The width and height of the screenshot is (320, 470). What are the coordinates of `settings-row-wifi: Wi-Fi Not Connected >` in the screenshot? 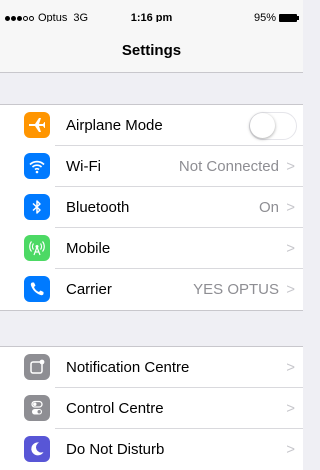 It's located at (151, 166).